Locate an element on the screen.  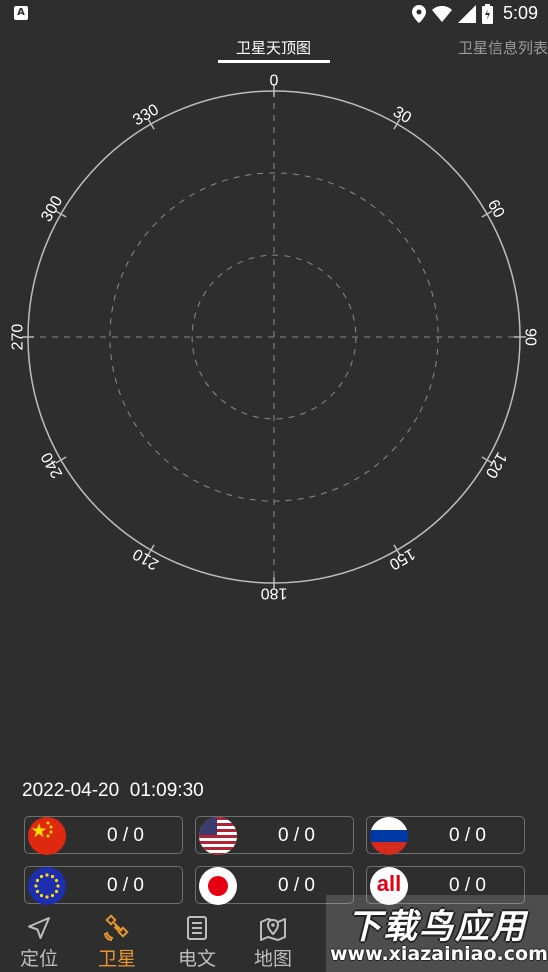
constellation-card-beidou: 0 / 0 is located at coordinates (103, 835).